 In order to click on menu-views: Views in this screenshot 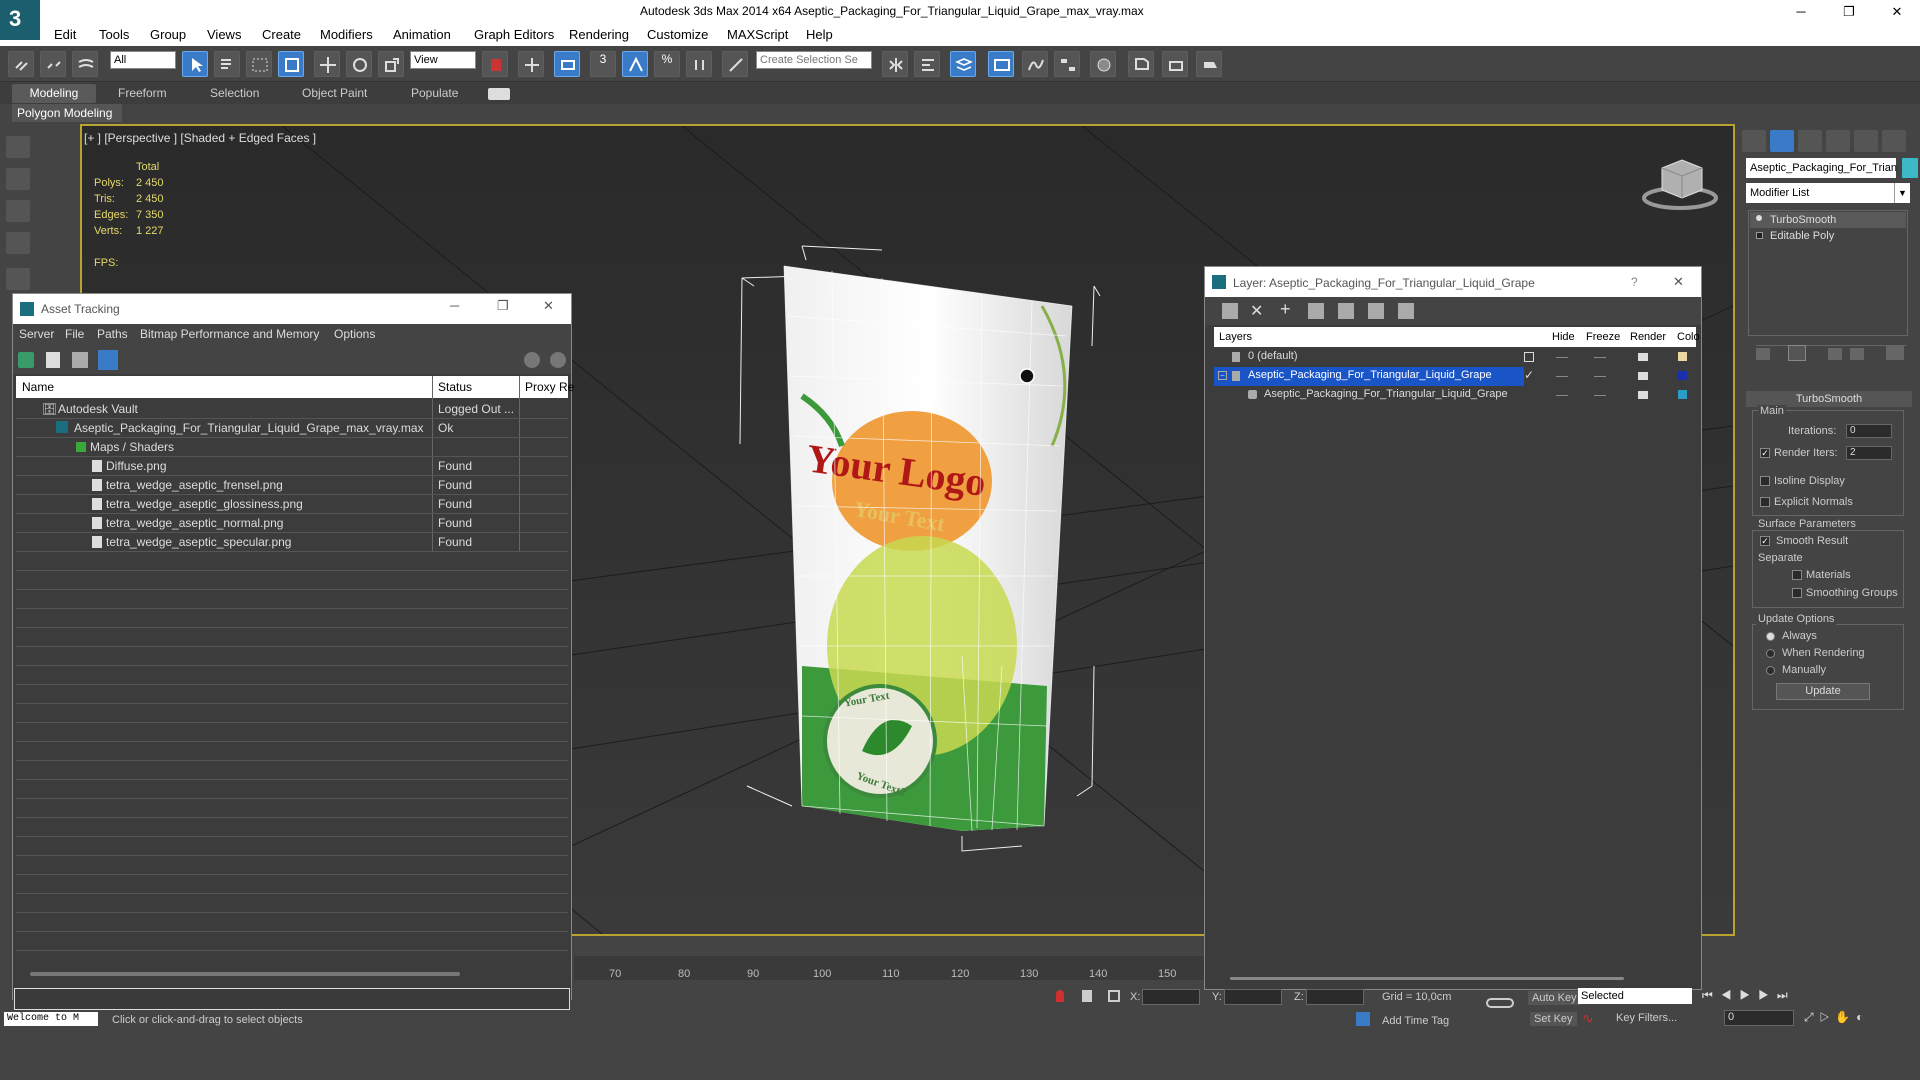, I will do `click(224, 34)`.